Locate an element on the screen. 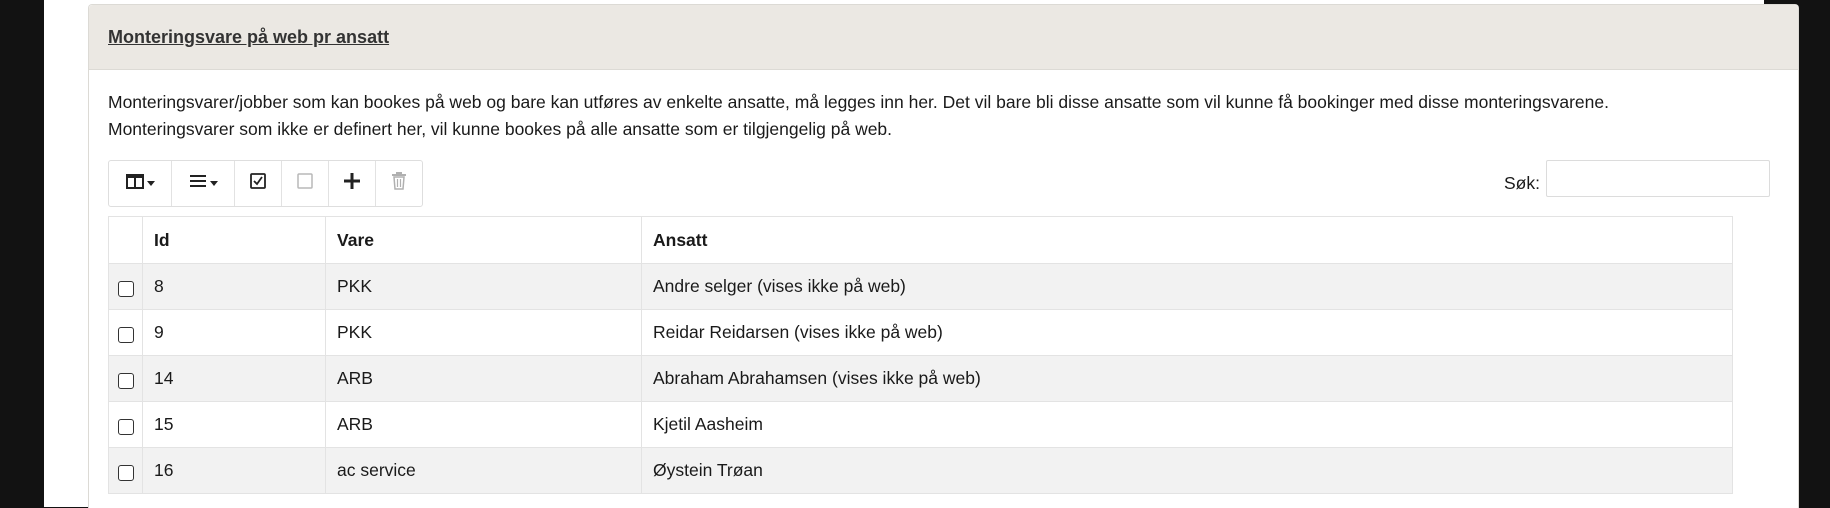  delete-button is located at coordinates (399, 183).